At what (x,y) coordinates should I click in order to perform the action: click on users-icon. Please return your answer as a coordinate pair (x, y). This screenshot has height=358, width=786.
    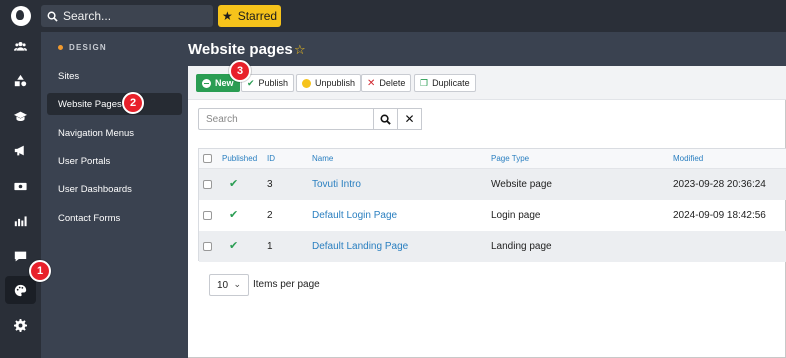
    Looking at the image, I should click on (20, 46).